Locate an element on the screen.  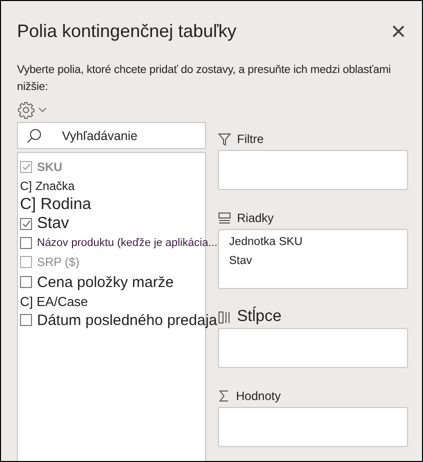
drop-area: Jednotka SKU Stav is located at coordinates (313, 259).